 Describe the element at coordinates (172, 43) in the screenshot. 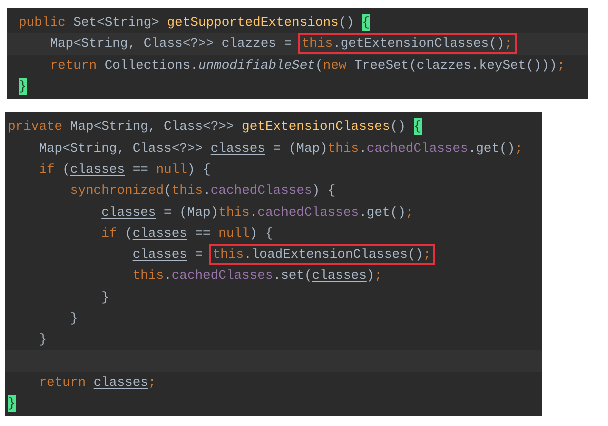

I see `code-text: Map<String, Class<?>> clazzes =` at that location.